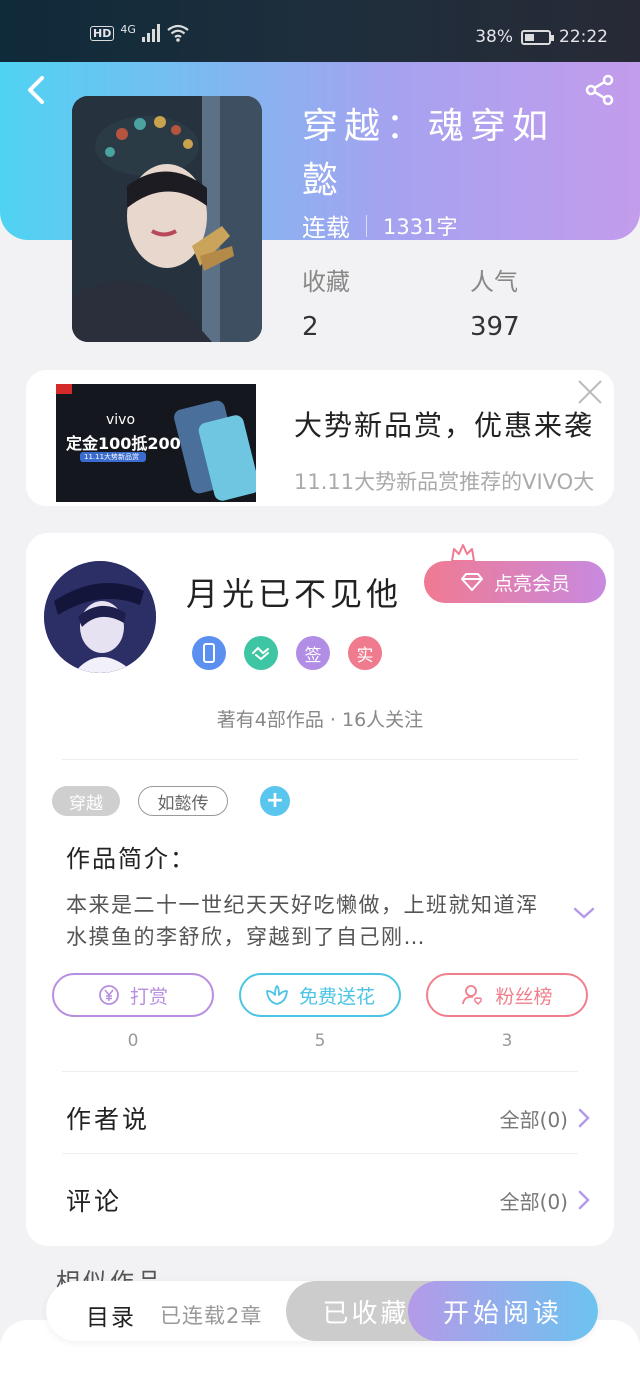 The image size is (640, 1387). What do you see at coordinates (583, 37) in the screenshot?
I see `clock: 22:22` at bounding box center [583, 37].